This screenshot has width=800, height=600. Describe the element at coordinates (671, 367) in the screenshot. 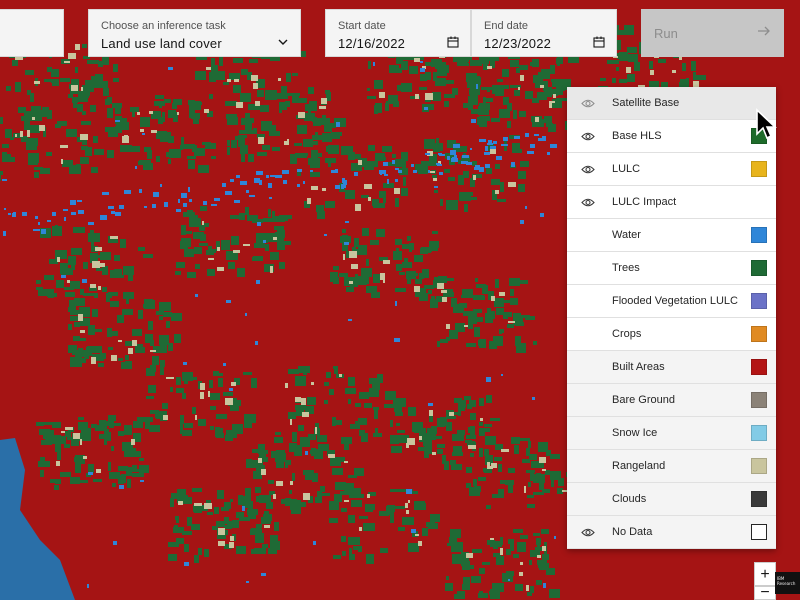

I see `legend-row-built-areas: Built Areas` at that location.